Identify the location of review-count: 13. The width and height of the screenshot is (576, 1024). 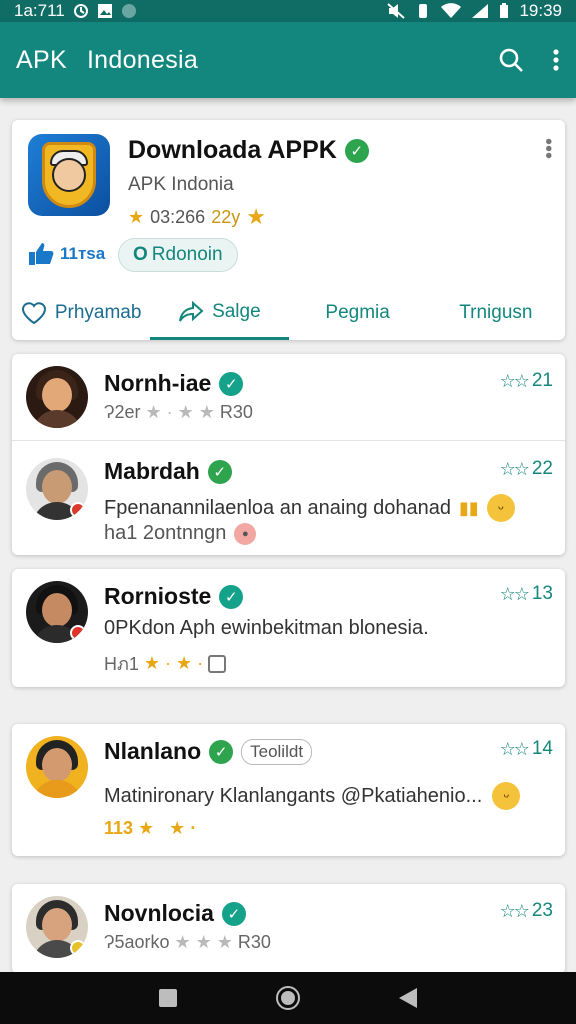
(542, 593).